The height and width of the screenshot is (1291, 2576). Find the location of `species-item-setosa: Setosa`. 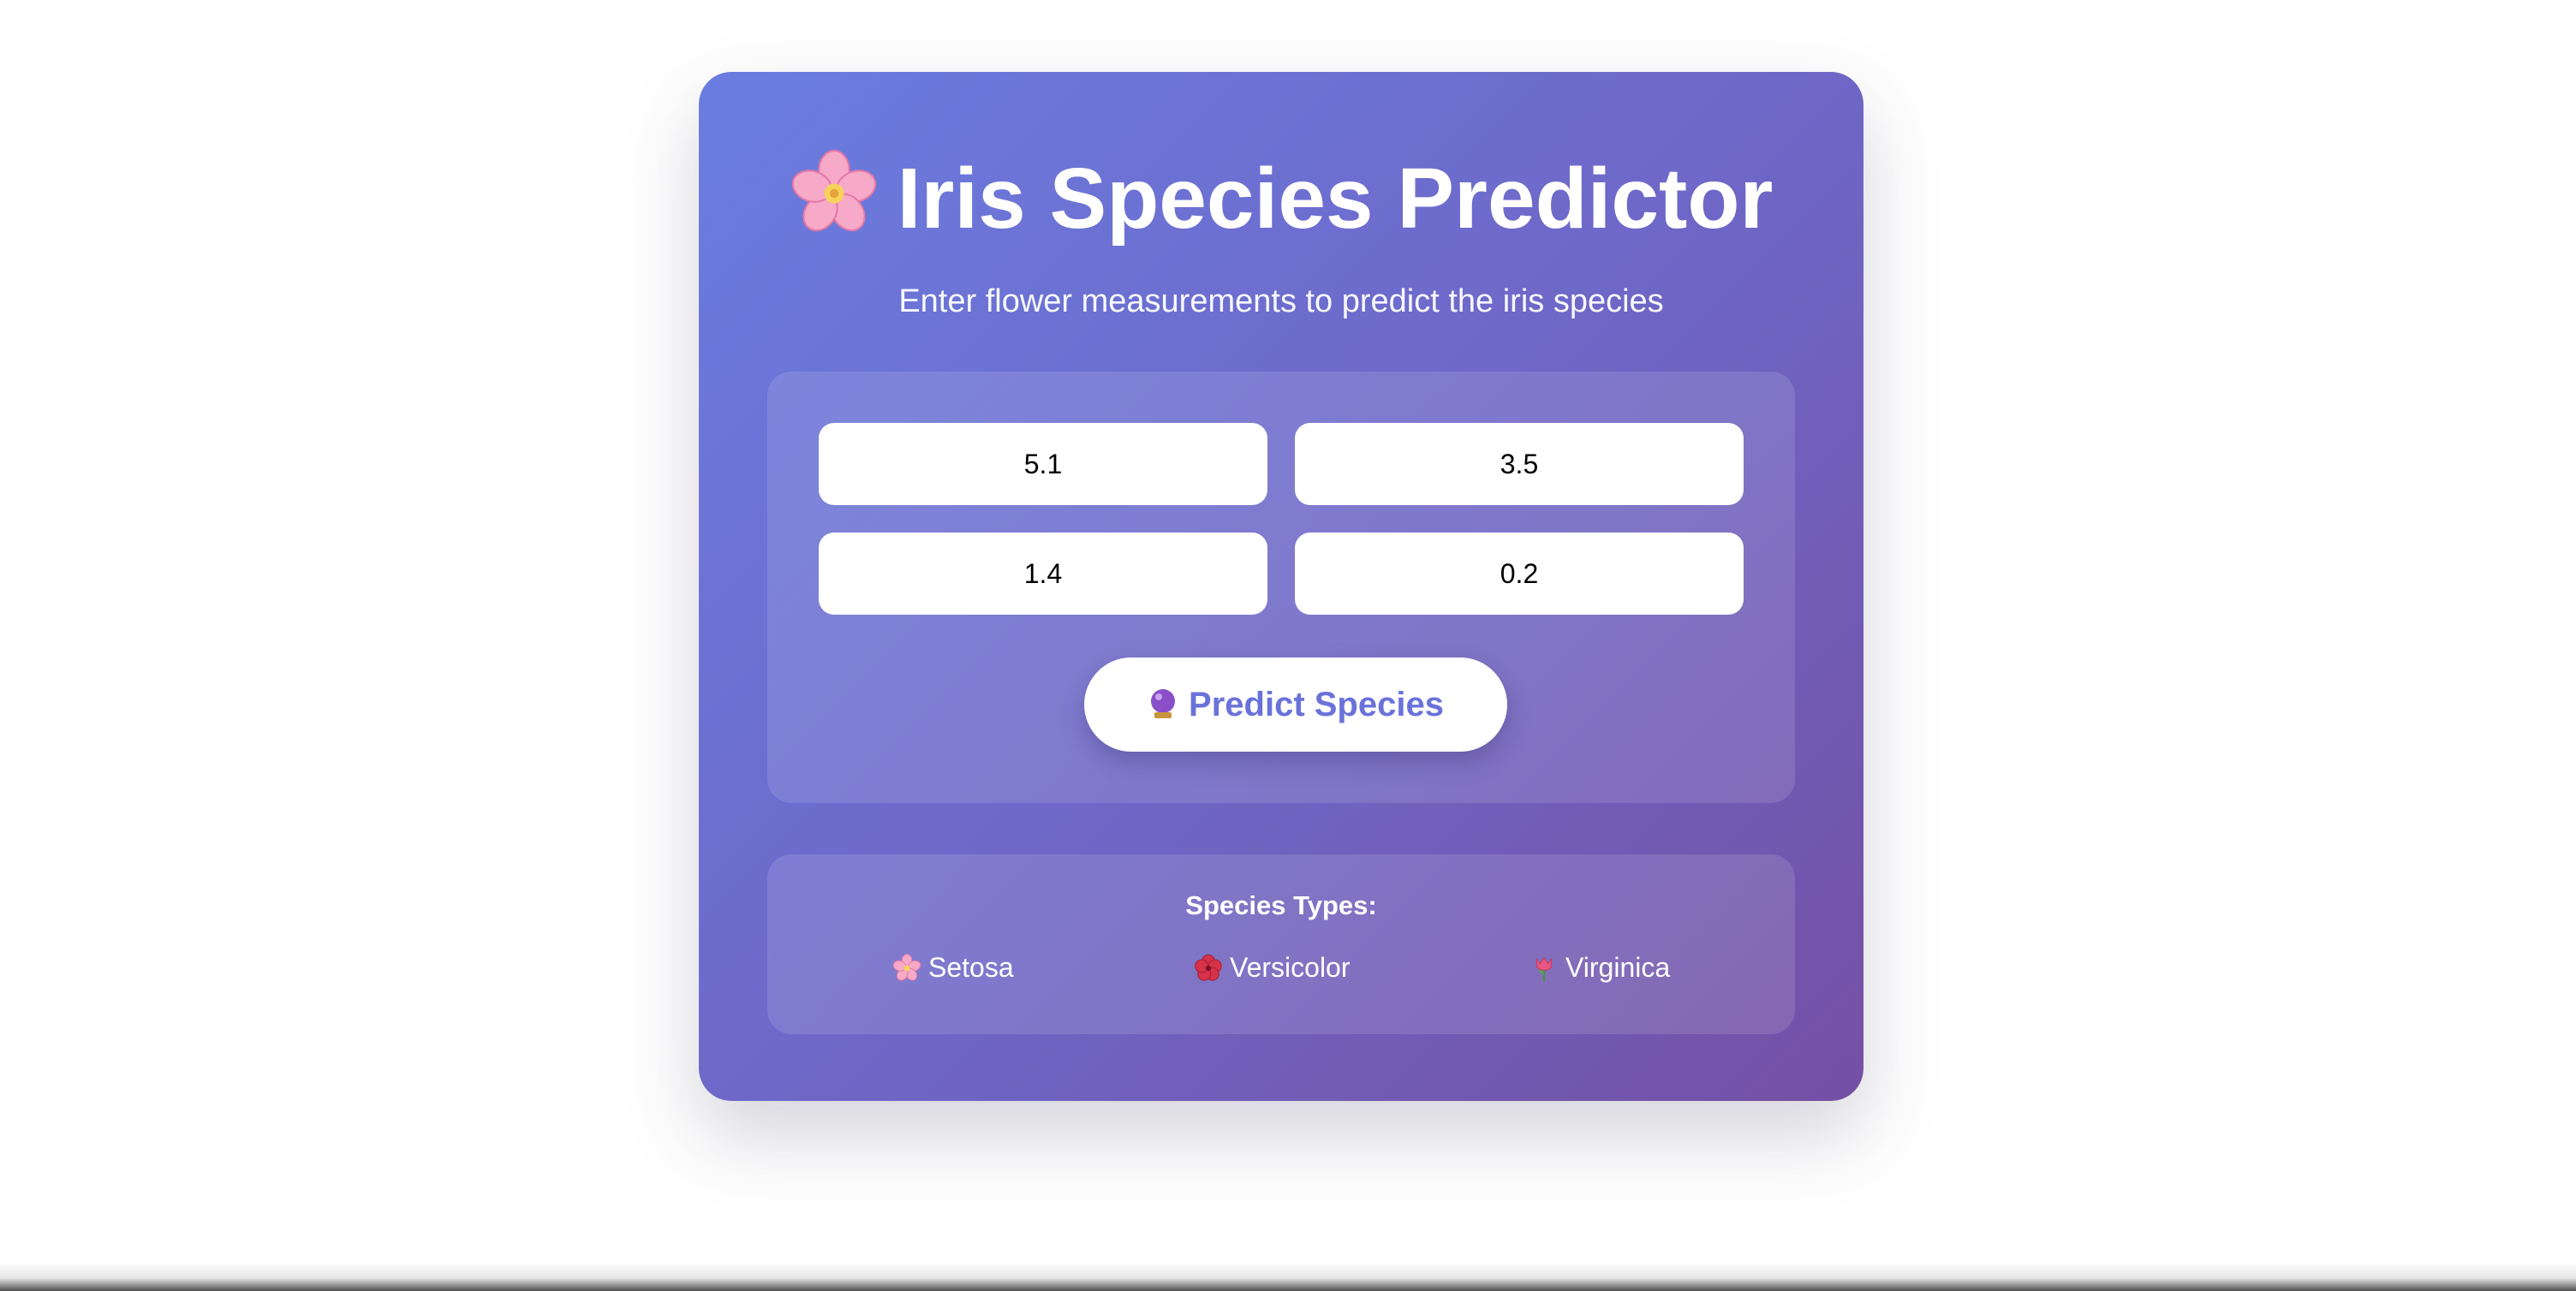

species-item-setosa: Setosa is located at coordinates (953, 968).